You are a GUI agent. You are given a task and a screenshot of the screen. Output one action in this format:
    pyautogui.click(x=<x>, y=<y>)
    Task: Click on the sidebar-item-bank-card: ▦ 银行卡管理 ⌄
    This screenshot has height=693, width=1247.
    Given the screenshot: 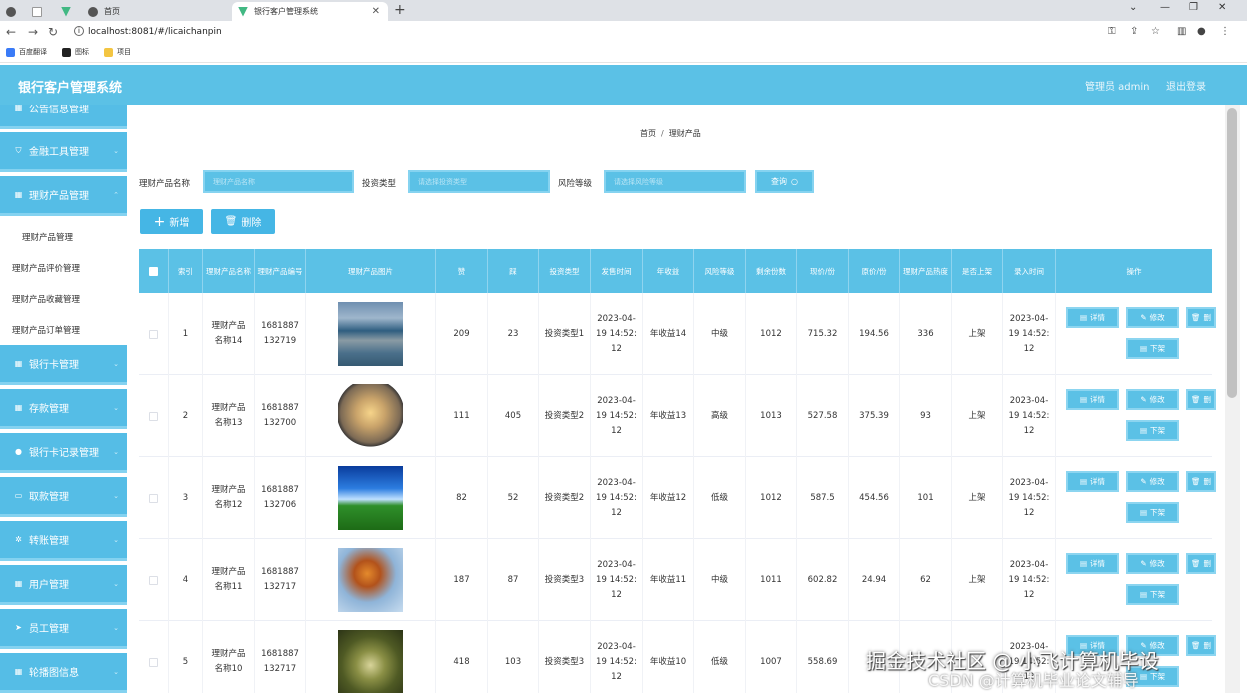 What is the action you would take?
    pyautogui.click(x=63, y=365)
    